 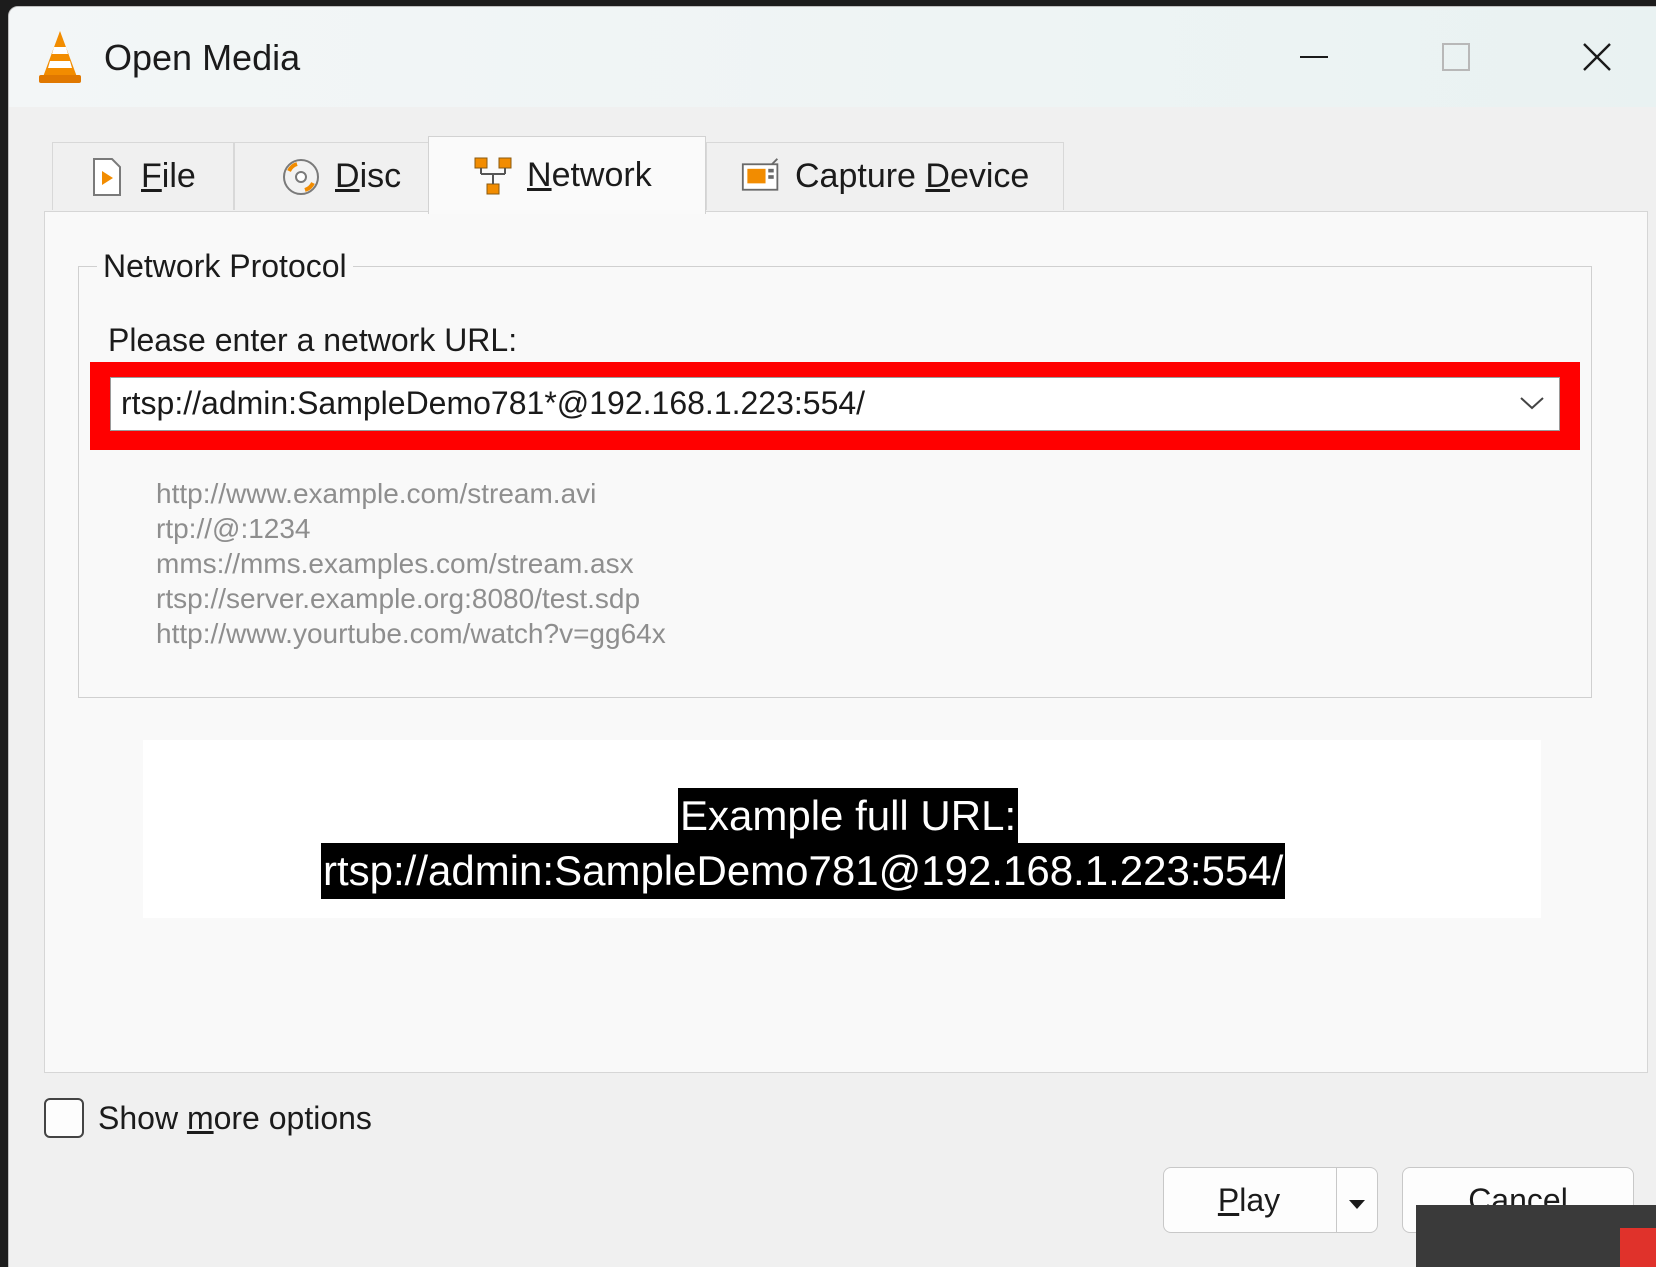 I want to click on annotation-line-1: Example full URL:, so click(x=848, y=816).